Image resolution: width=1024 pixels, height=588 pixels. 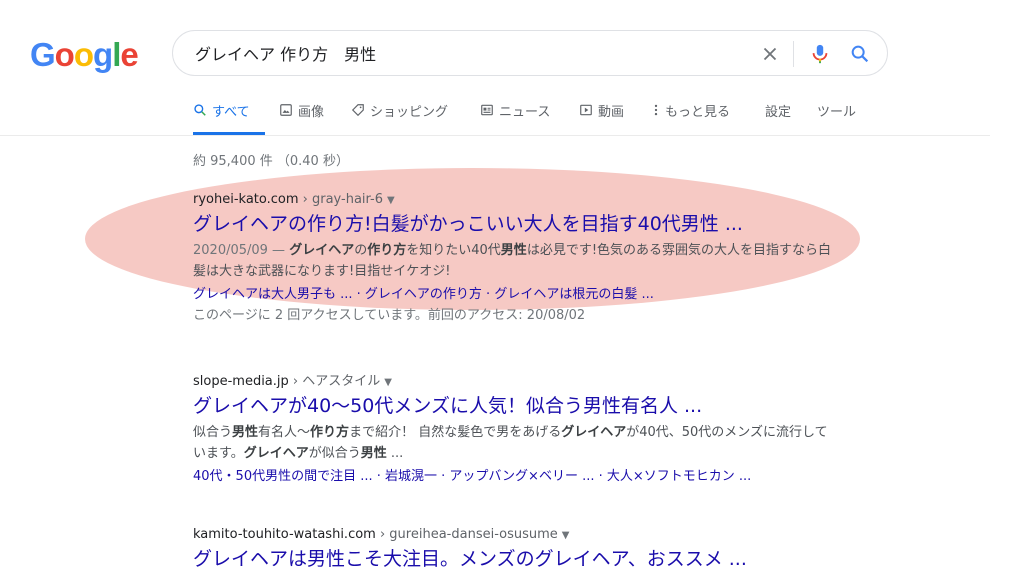 I want to click on tabs-divider, so click(x=495, y=135).